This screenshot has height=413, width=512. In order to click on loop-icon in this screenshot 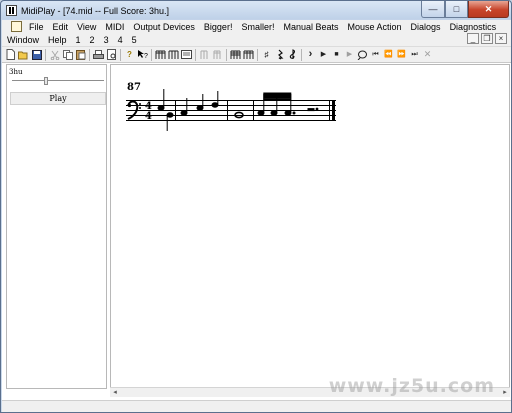, I will do `click(362, 54)`.